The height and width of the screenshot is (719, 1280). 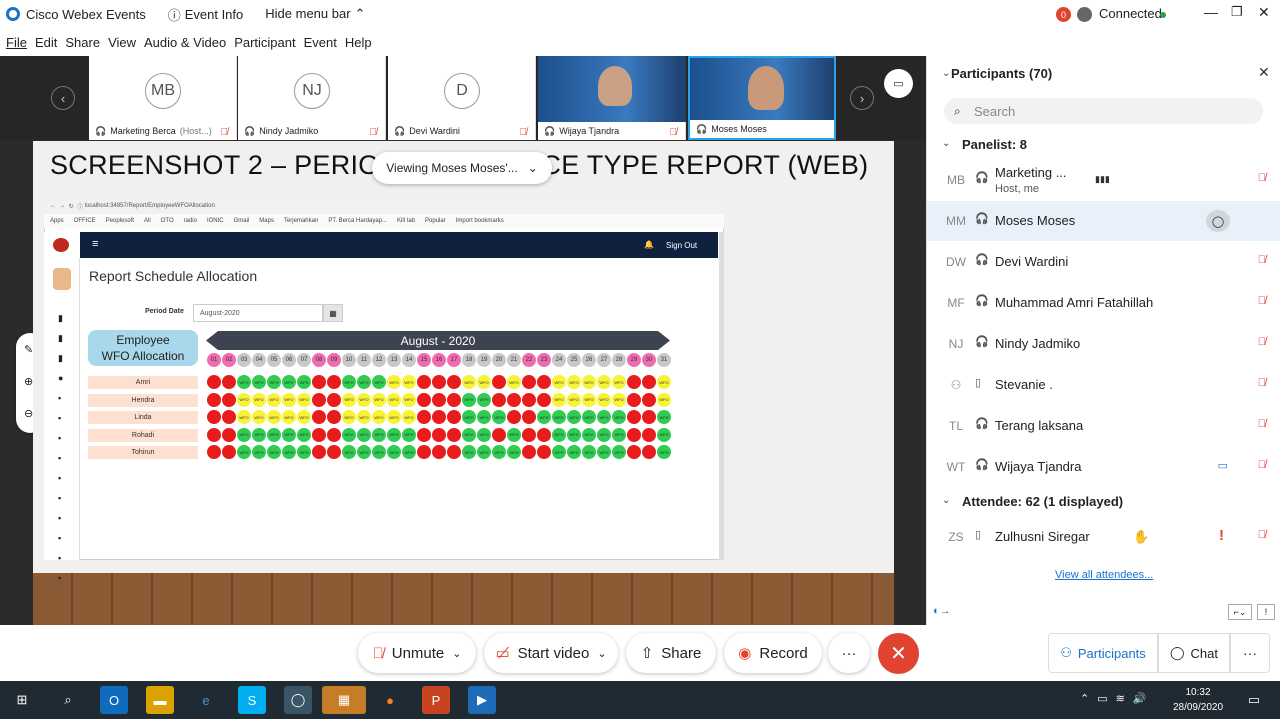 I want to click on participant-row: DW 🎧 Devi Wardini 🎙̸, so click(x=1103, y=262).